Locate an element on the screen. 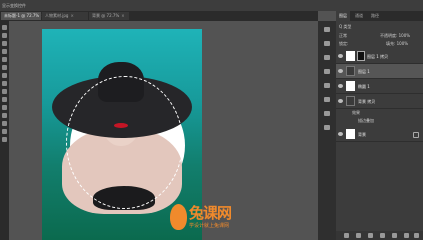  move-tool-icon is located at coordinates (4, 27).